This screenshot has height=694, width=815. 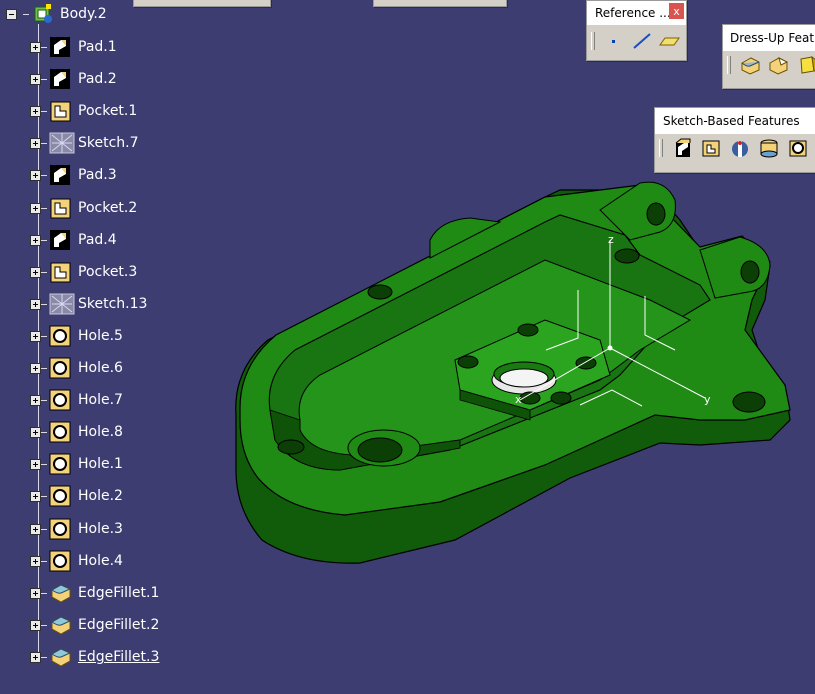 I want to click on axis-y-label: y, so click(x=707, y=399).